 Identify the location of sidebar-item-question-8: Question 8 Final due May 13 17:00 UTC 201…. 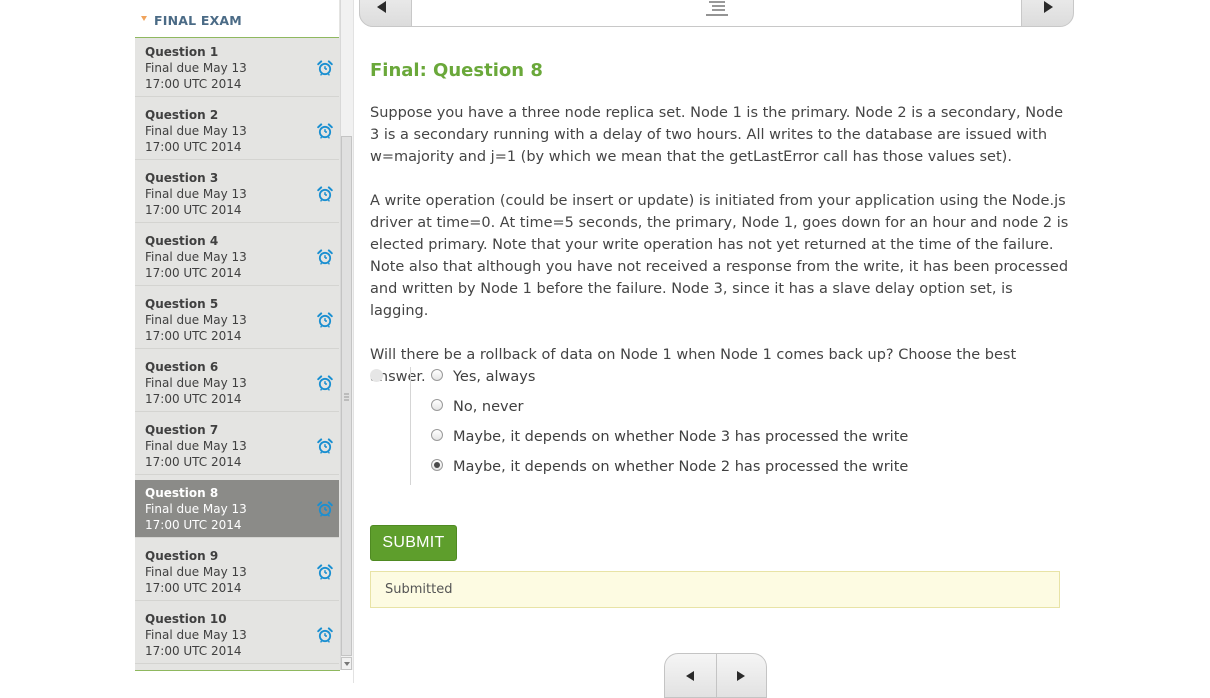
(237, 509).